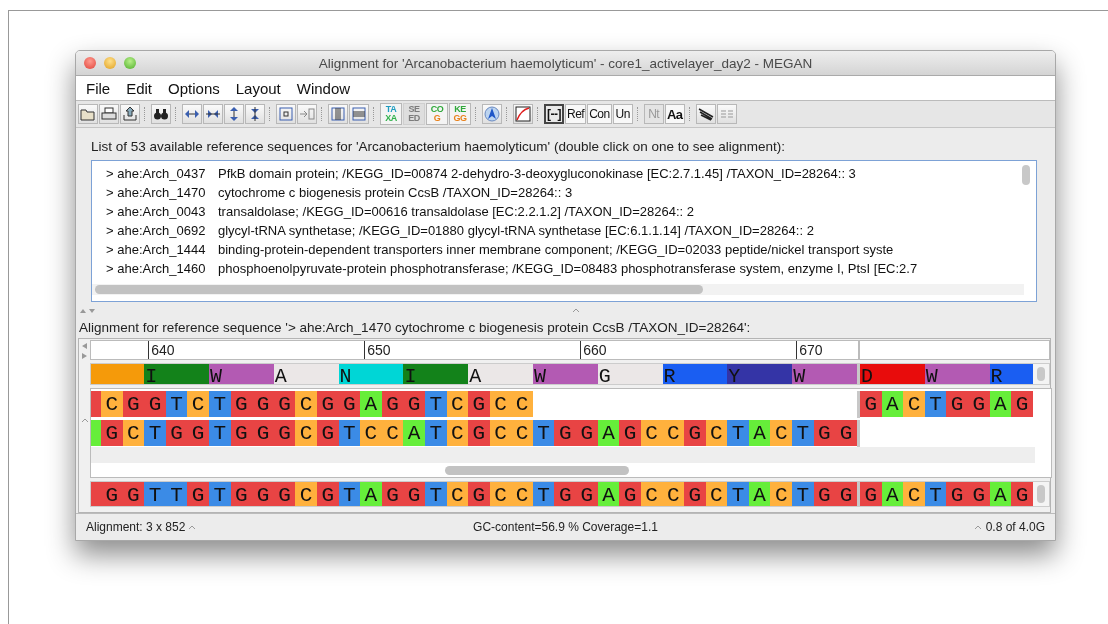 This screenshot has height=624, width=1108. What do you see at coordinates (622, 114) in the screenshot?
I see `view-toggle: Un` at bounding box center [622, 114].